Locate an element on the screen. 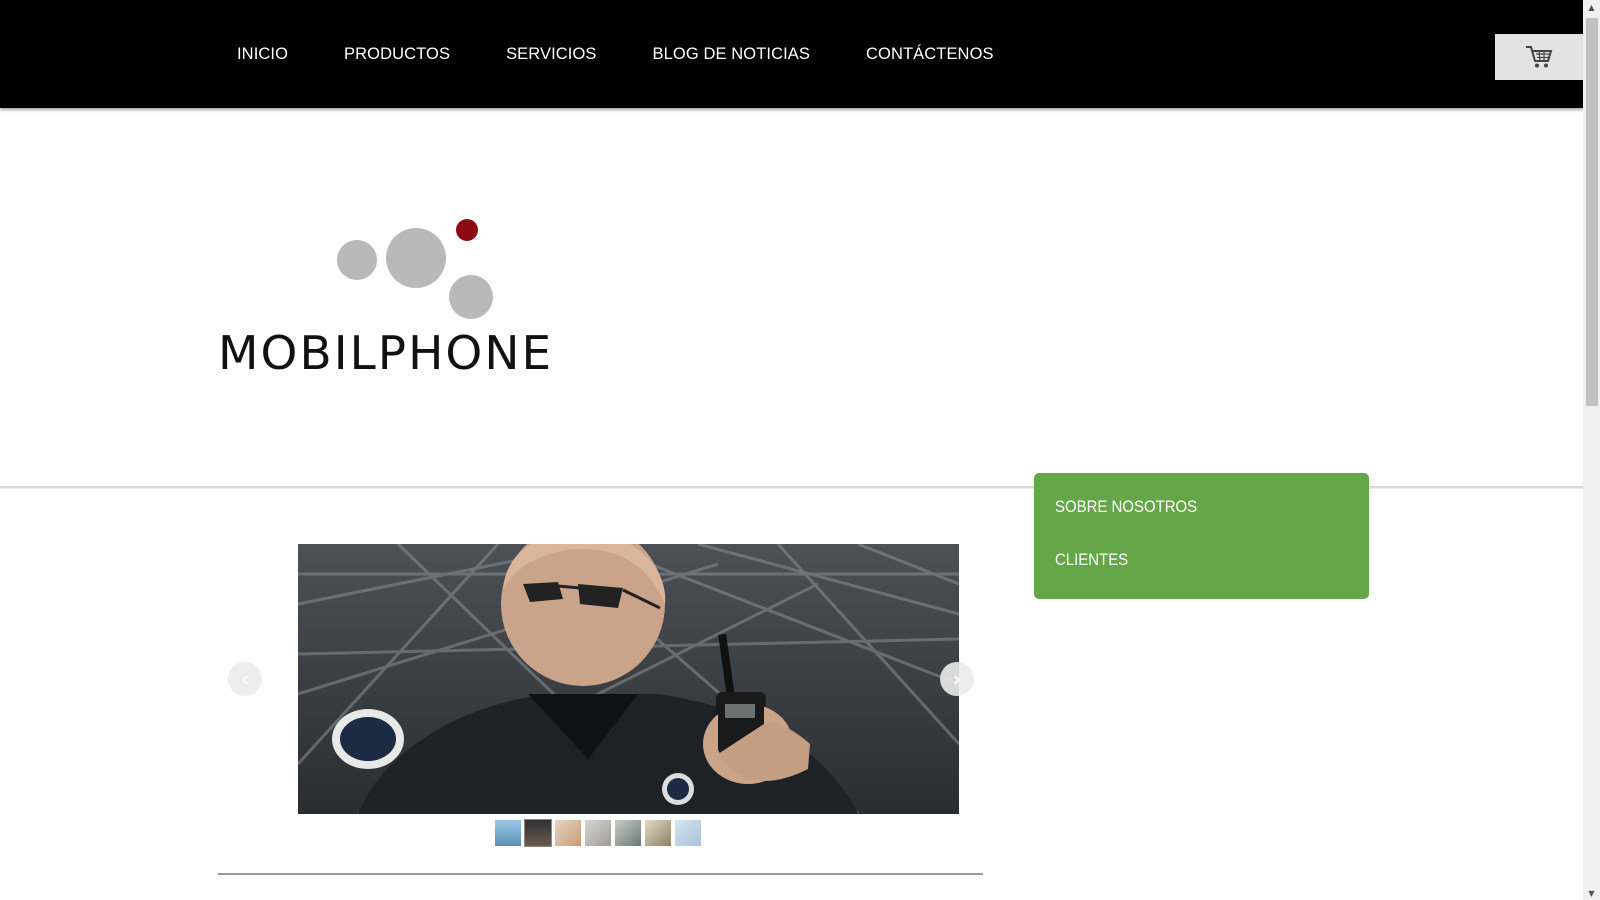 Image resolution: width=1600 pixels, height=900 pixels. shopping-cart-icon is located at coordinates (1539, 57).